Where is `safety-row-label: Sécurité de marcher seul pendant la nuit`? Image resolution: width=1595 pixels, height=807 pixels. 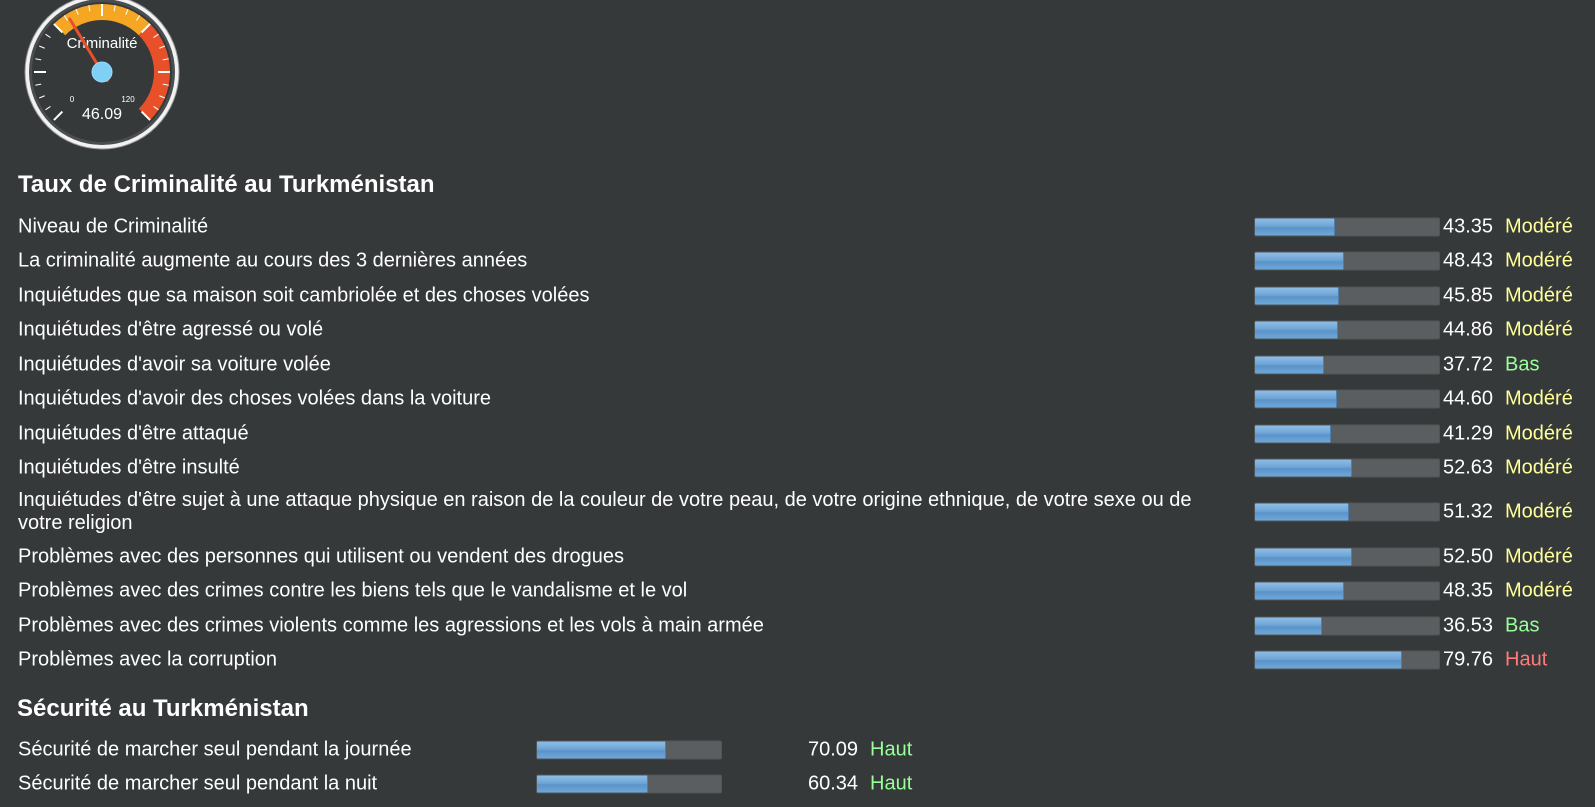 safety-row-label: Sécurité de marcher seul pendant la nuit is located at coordinates (198, 783).